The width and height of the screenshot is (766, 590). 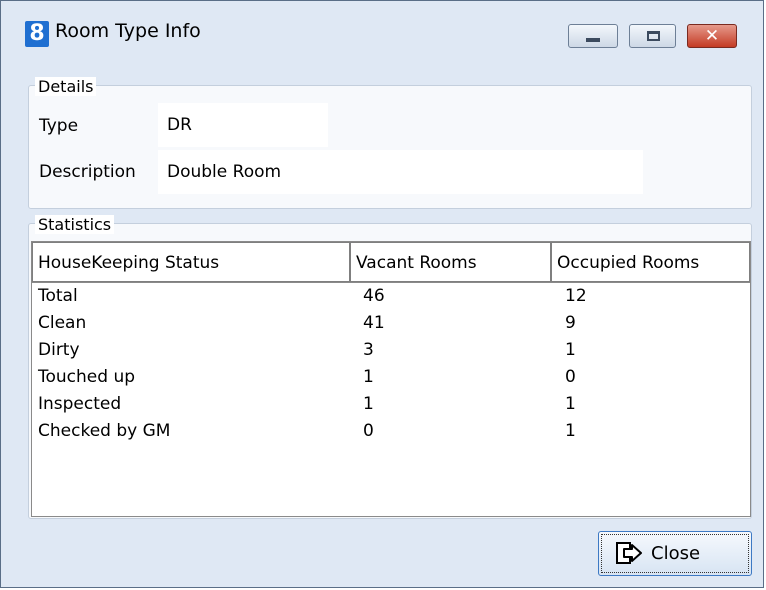 I want to click on table-row: Total 46 12, so click(x=391, y=299).